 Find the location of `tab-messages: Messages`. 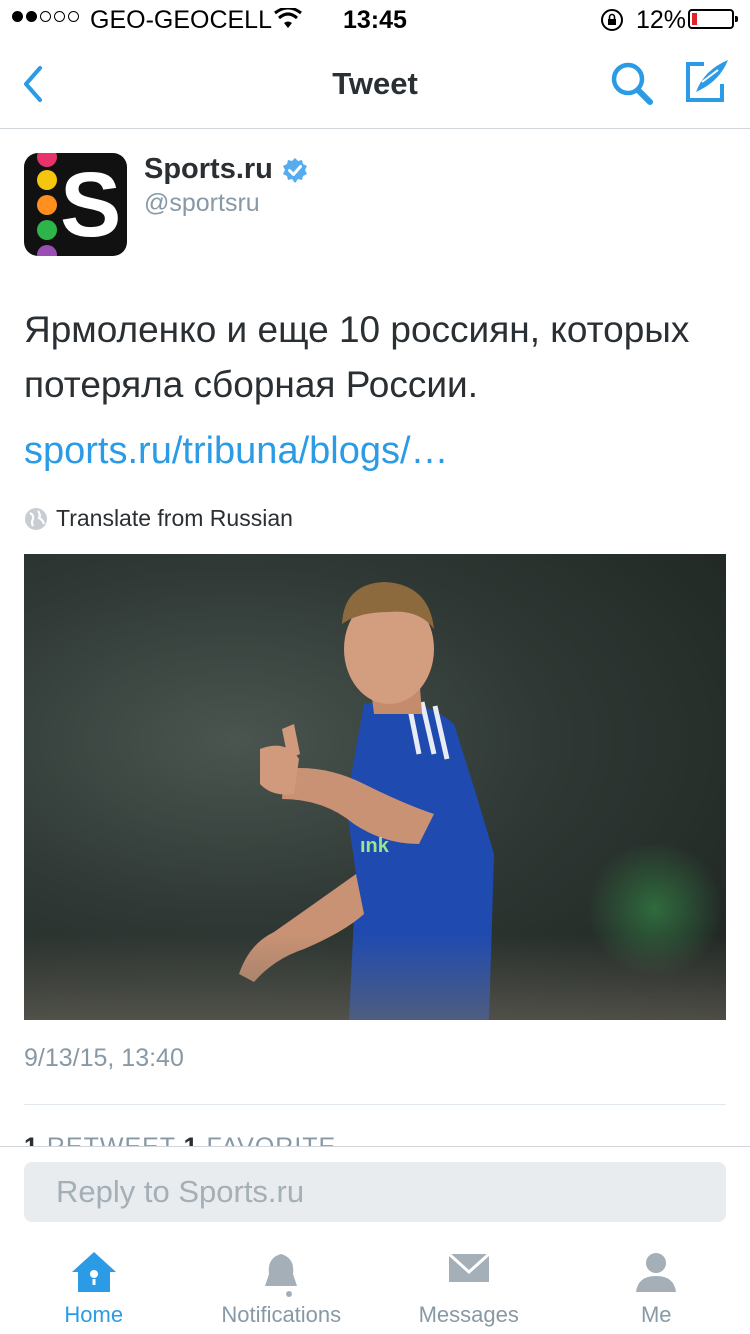

tab-messages: Messages is located at coordinates (469, 1284).